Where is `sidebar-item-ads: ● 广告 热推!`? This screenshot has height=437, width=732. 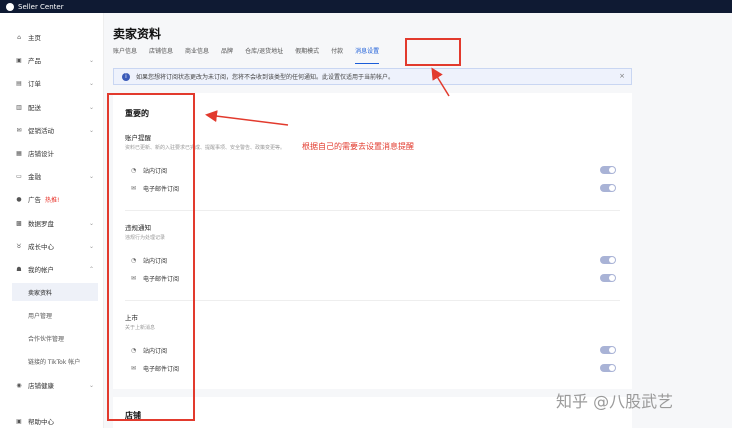
sidebar-item-ads: ● 广告 热推! is located at coordinates (52, 199).